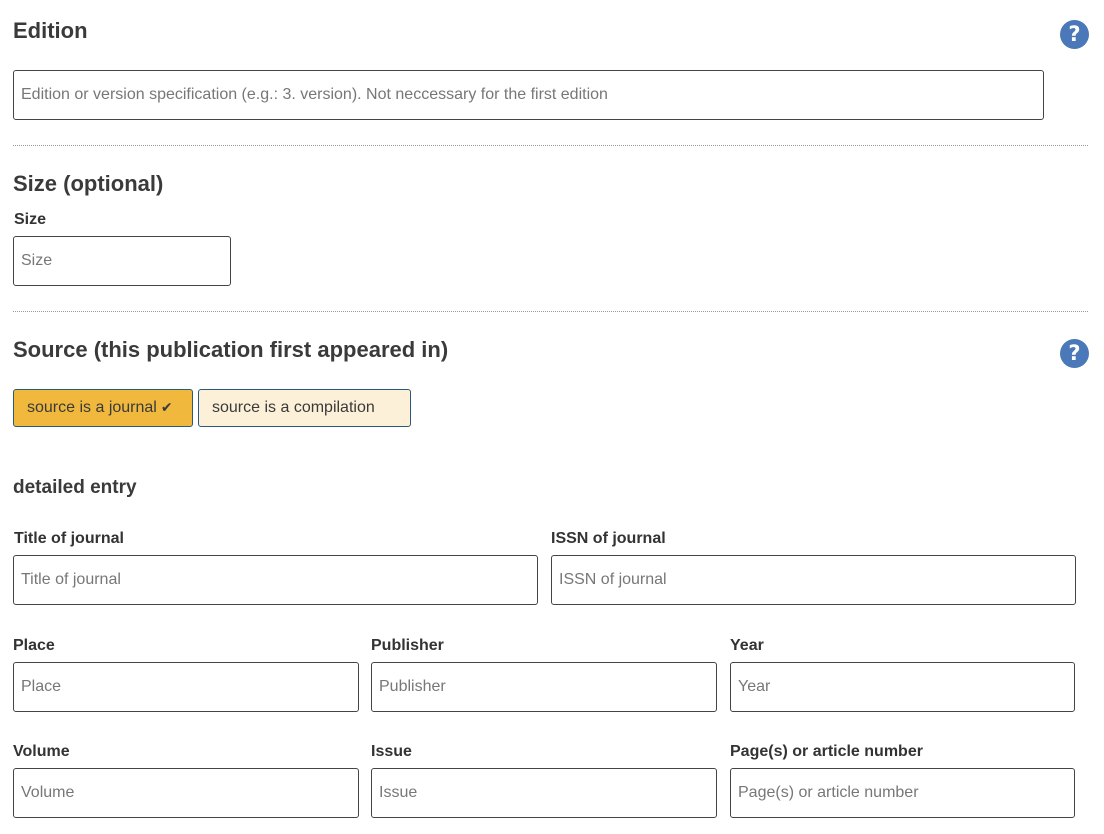  Describe the element at coordinates (69, 538) in the screenshot. I see `journal-title-label: Title of journal` at that location.